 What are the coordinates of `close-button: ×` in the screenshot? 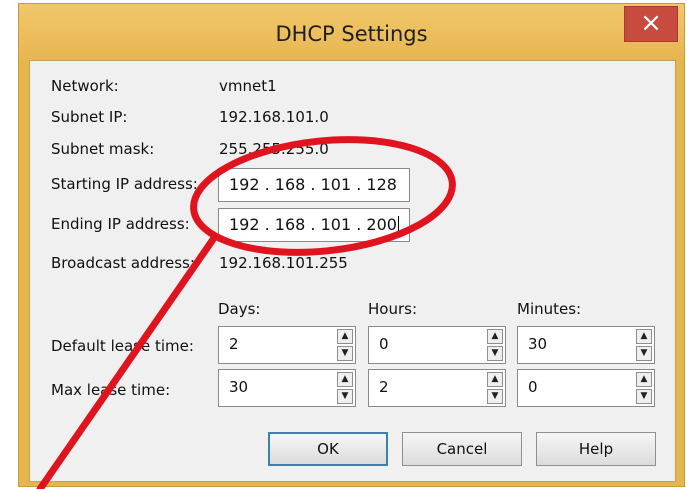 It's located at (651, 24).